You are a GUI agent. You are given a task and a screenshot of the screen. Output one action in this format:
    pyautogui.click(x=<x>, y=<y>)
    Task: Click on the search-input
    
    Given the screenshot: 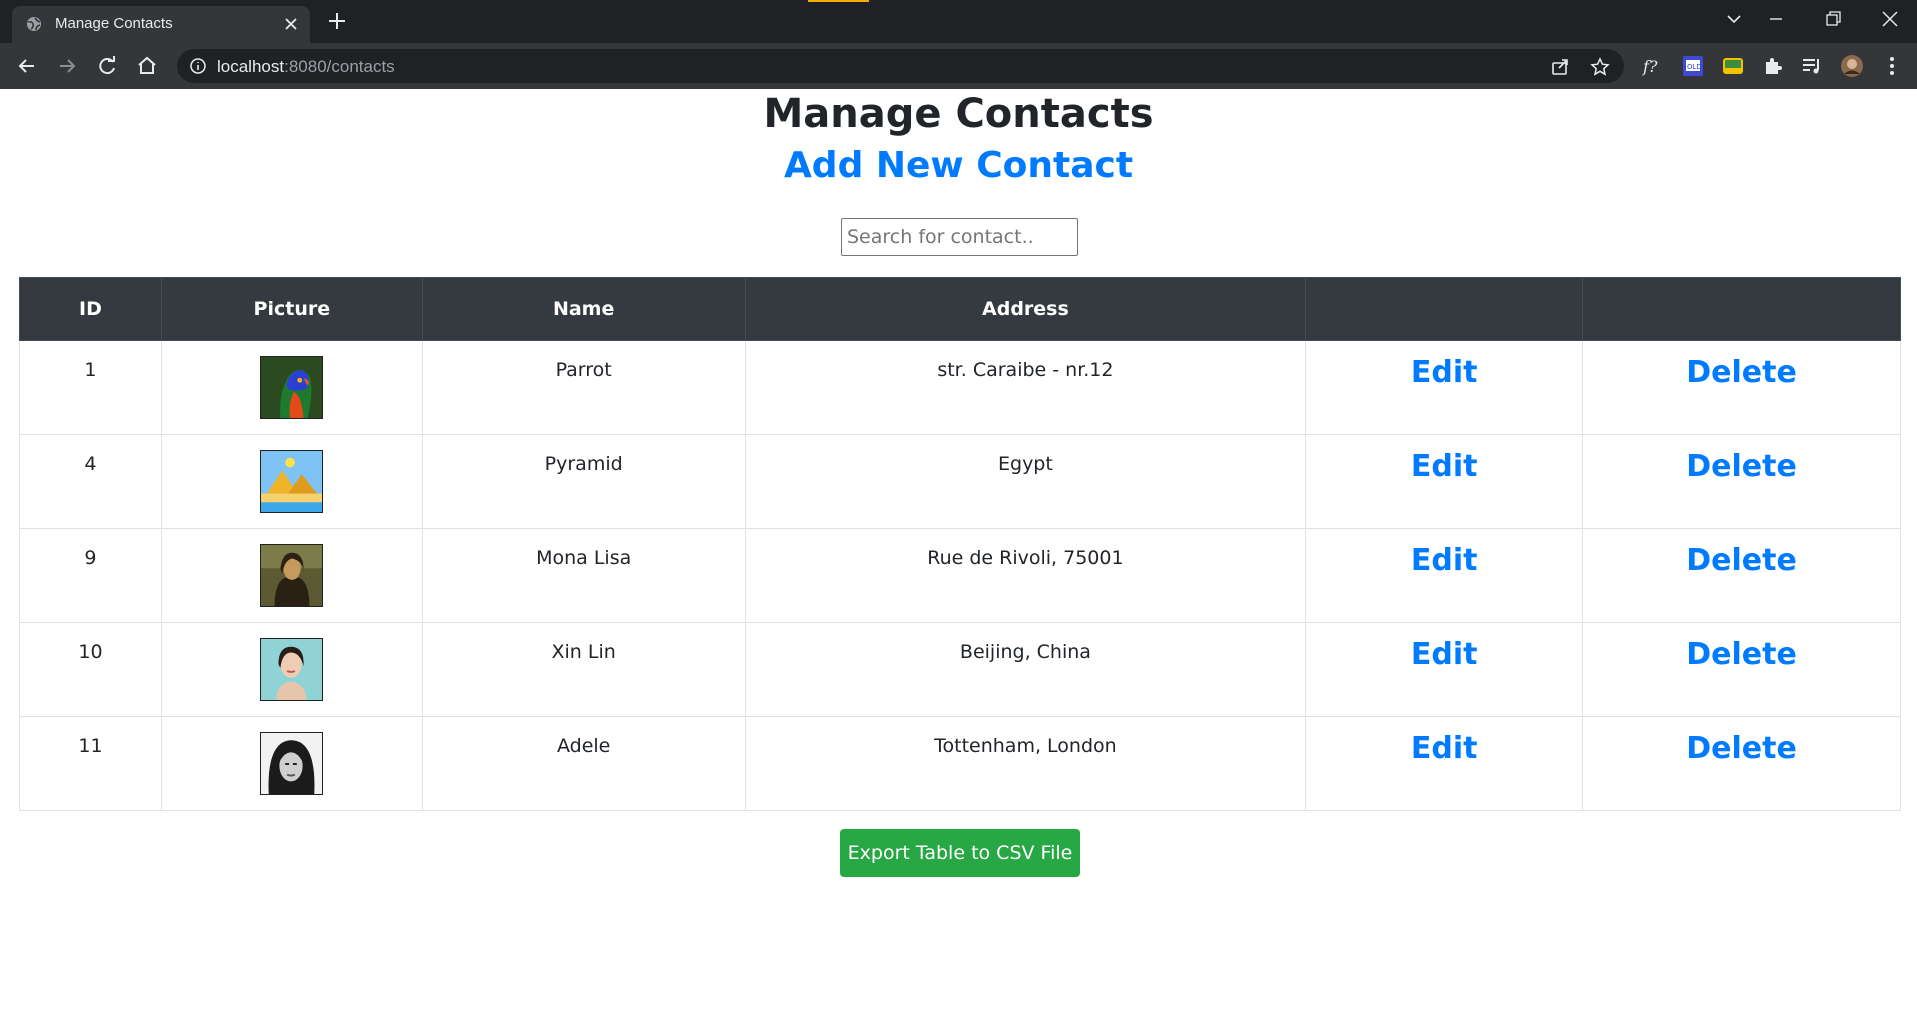 What is the action you would take?
    pyautogui.click(x=959, y=237)
    